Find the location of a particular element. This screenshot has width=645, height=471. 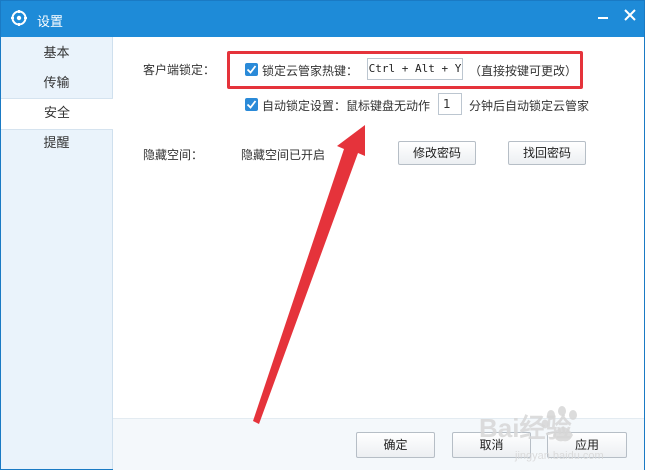

auto-lock-label: 自动锁定设置：鼠标键盘无动作 is located at coordinates (346, 106).